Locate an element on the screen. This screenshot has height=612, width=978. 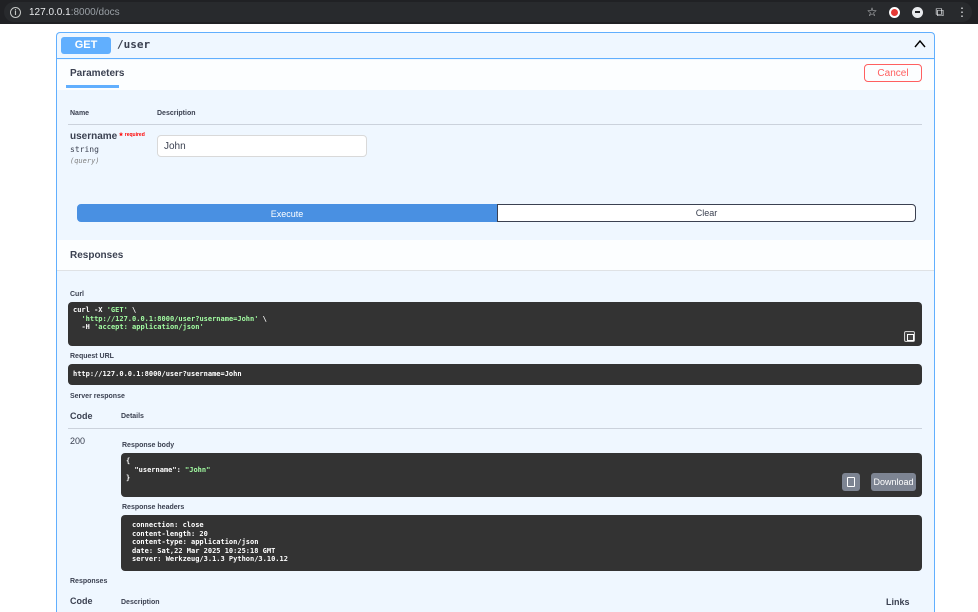
json-key: "username" is located at coordinates (155, 469).